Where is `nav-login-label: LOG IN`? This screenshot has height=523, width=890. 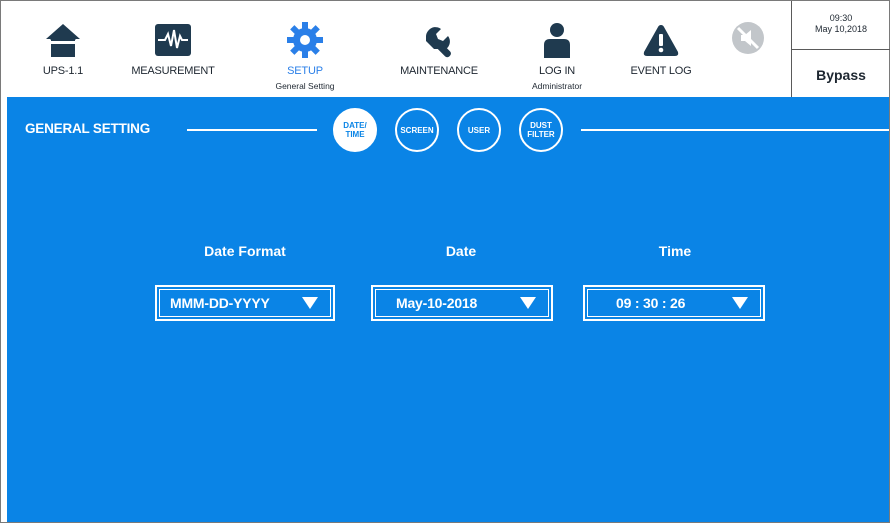
nav-login-label: LOG IN is located at coordinates (557, 71).